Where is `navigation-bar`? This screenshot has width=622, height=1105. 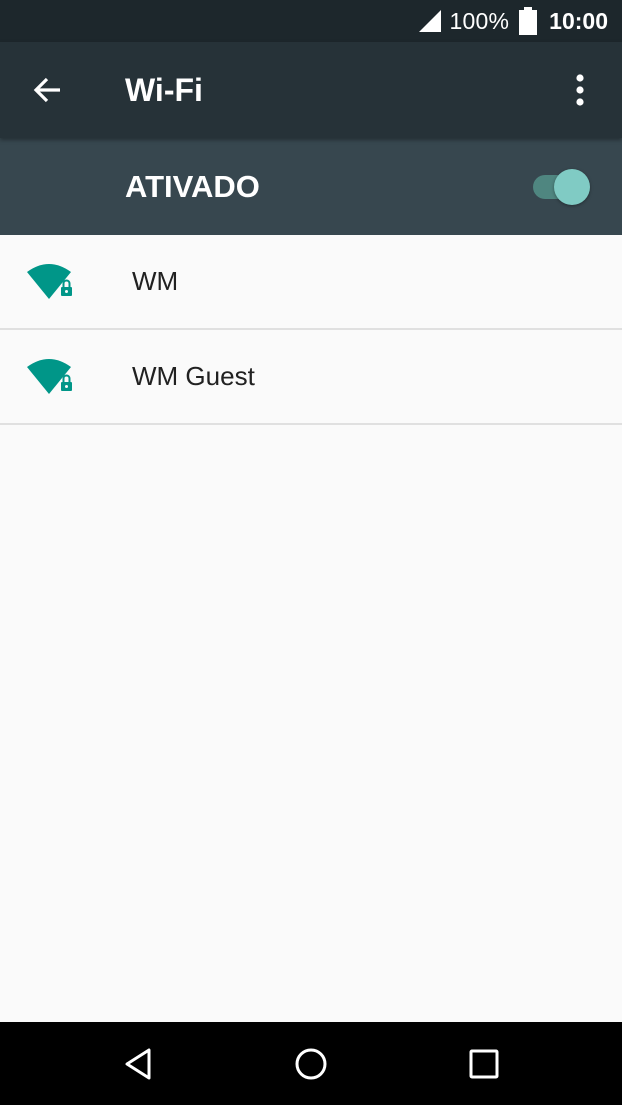 navigation-bar is located at coordinates (311, 1063).